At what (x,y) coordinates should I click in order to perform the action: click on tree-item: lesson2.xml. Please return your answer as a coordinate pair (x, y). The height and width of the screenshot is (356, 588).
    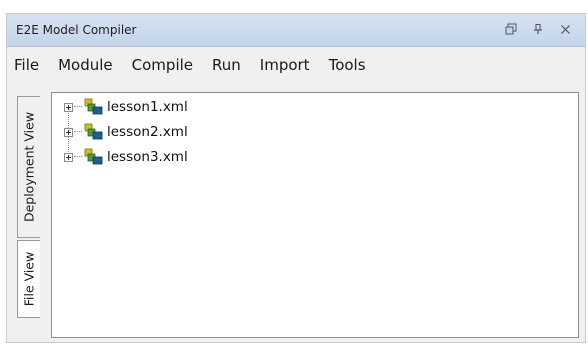
    Looking at the image, I should click on (126, 132).